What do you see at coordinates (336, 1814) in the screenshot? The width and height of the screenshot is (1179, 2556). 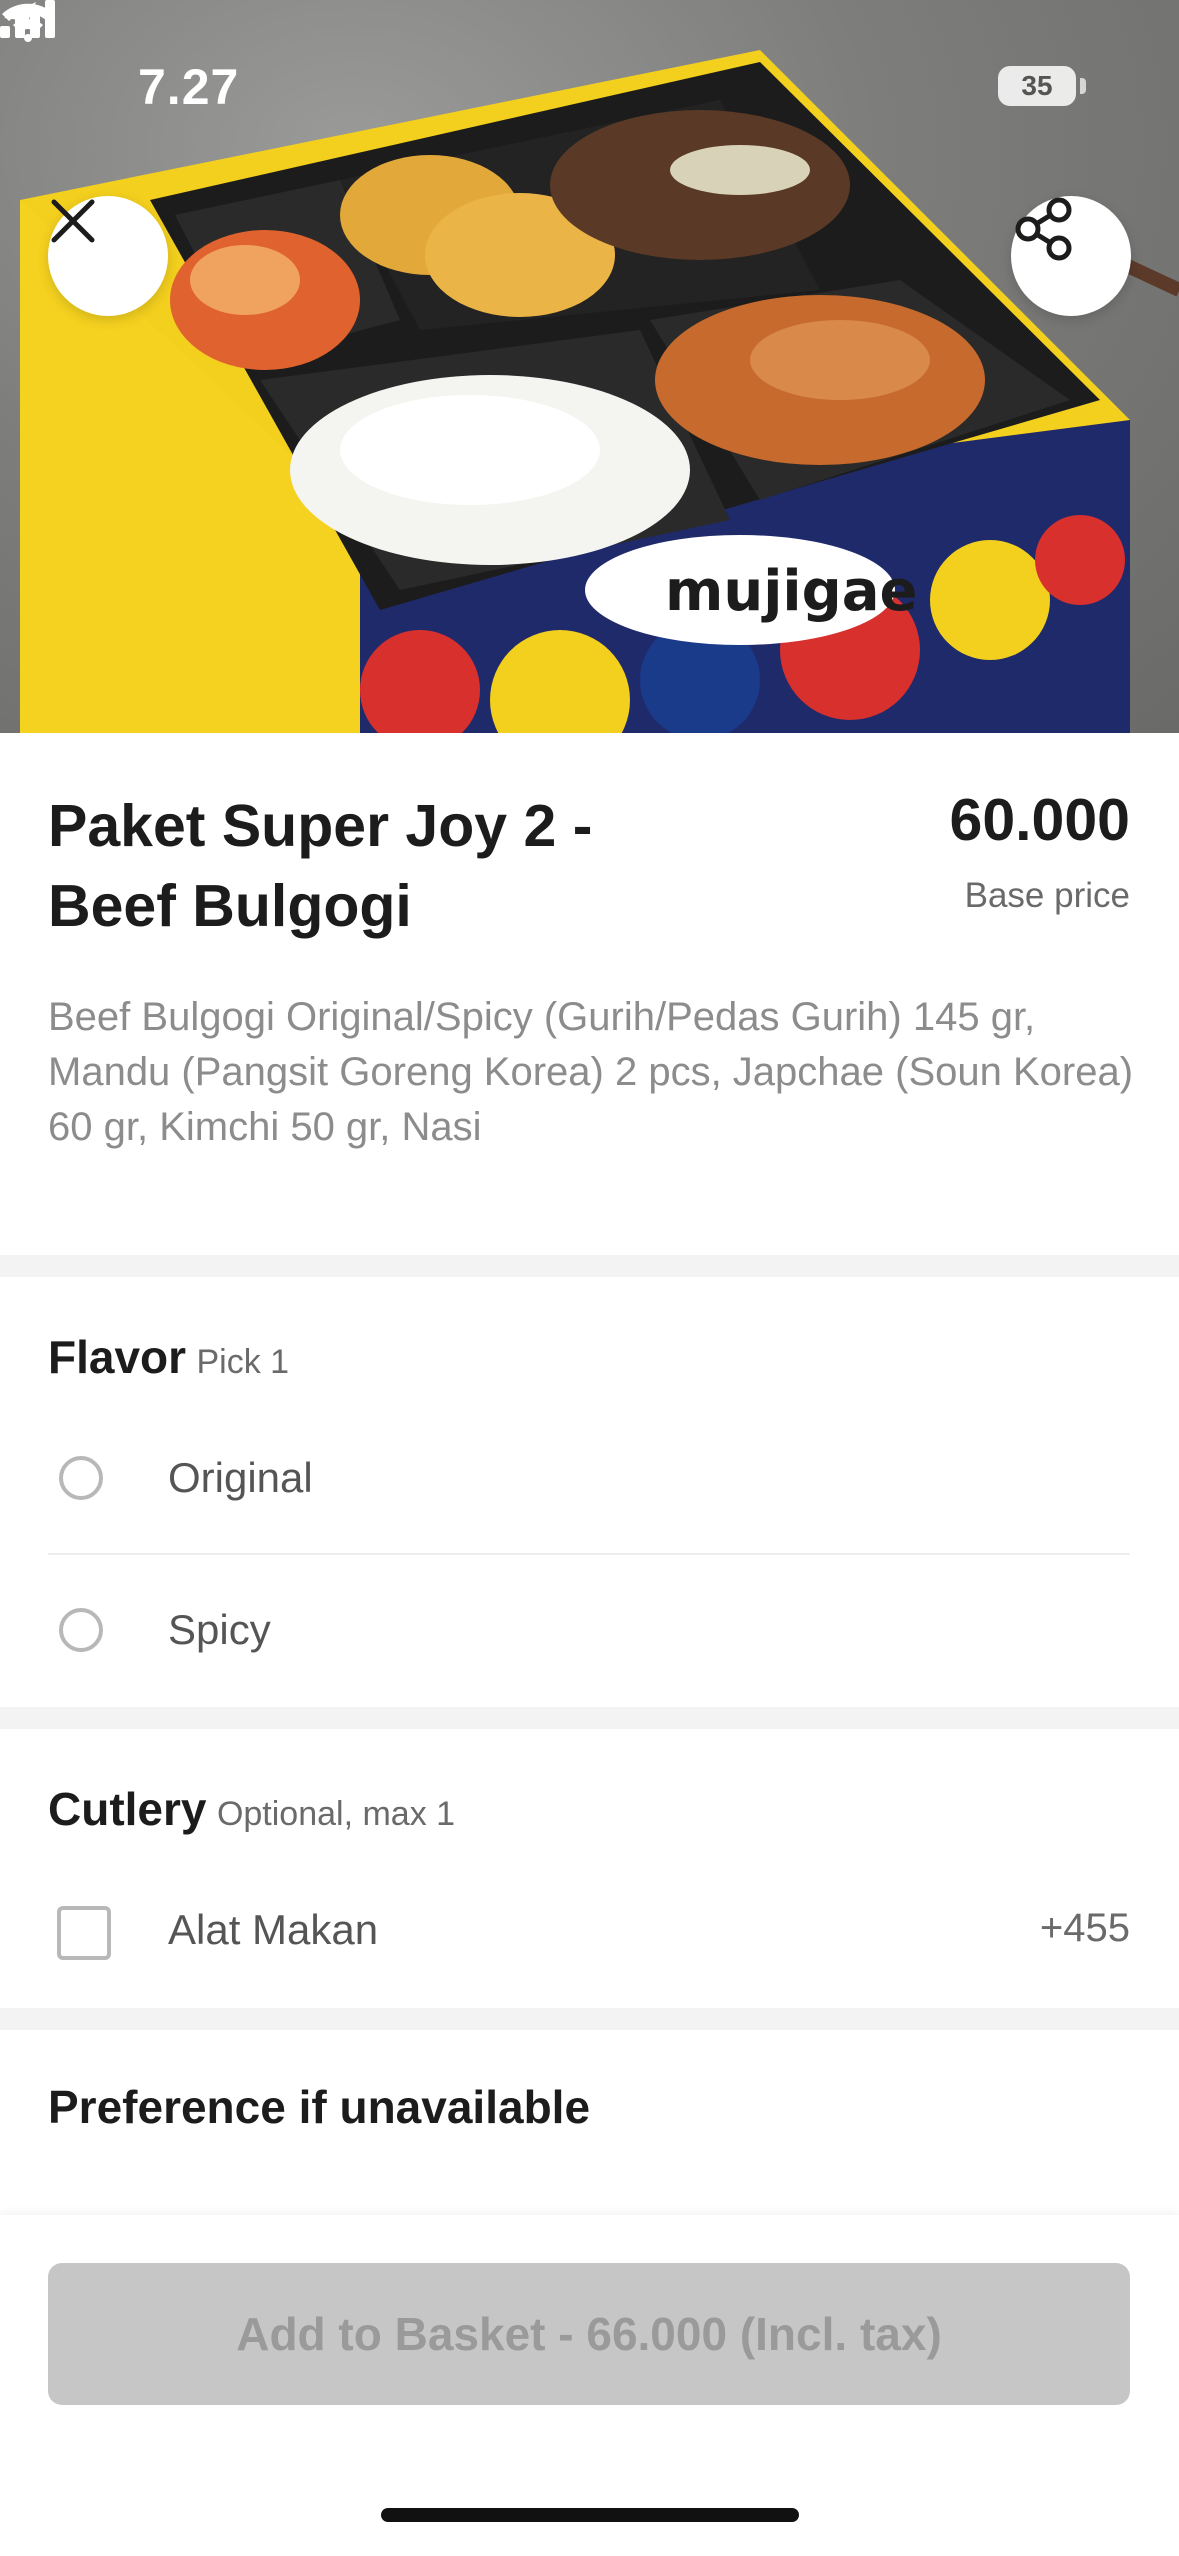 I see `cutlery-hint: Optional, max 1` at bounding box center [336, 1814].